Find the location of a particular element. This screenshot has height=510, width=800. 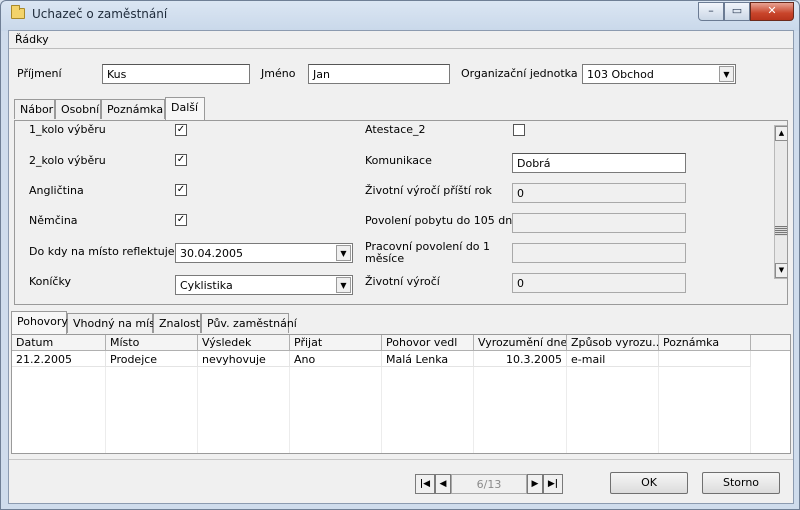

nemcina-checkbox: ✓ is located at coordinates (181, 220).